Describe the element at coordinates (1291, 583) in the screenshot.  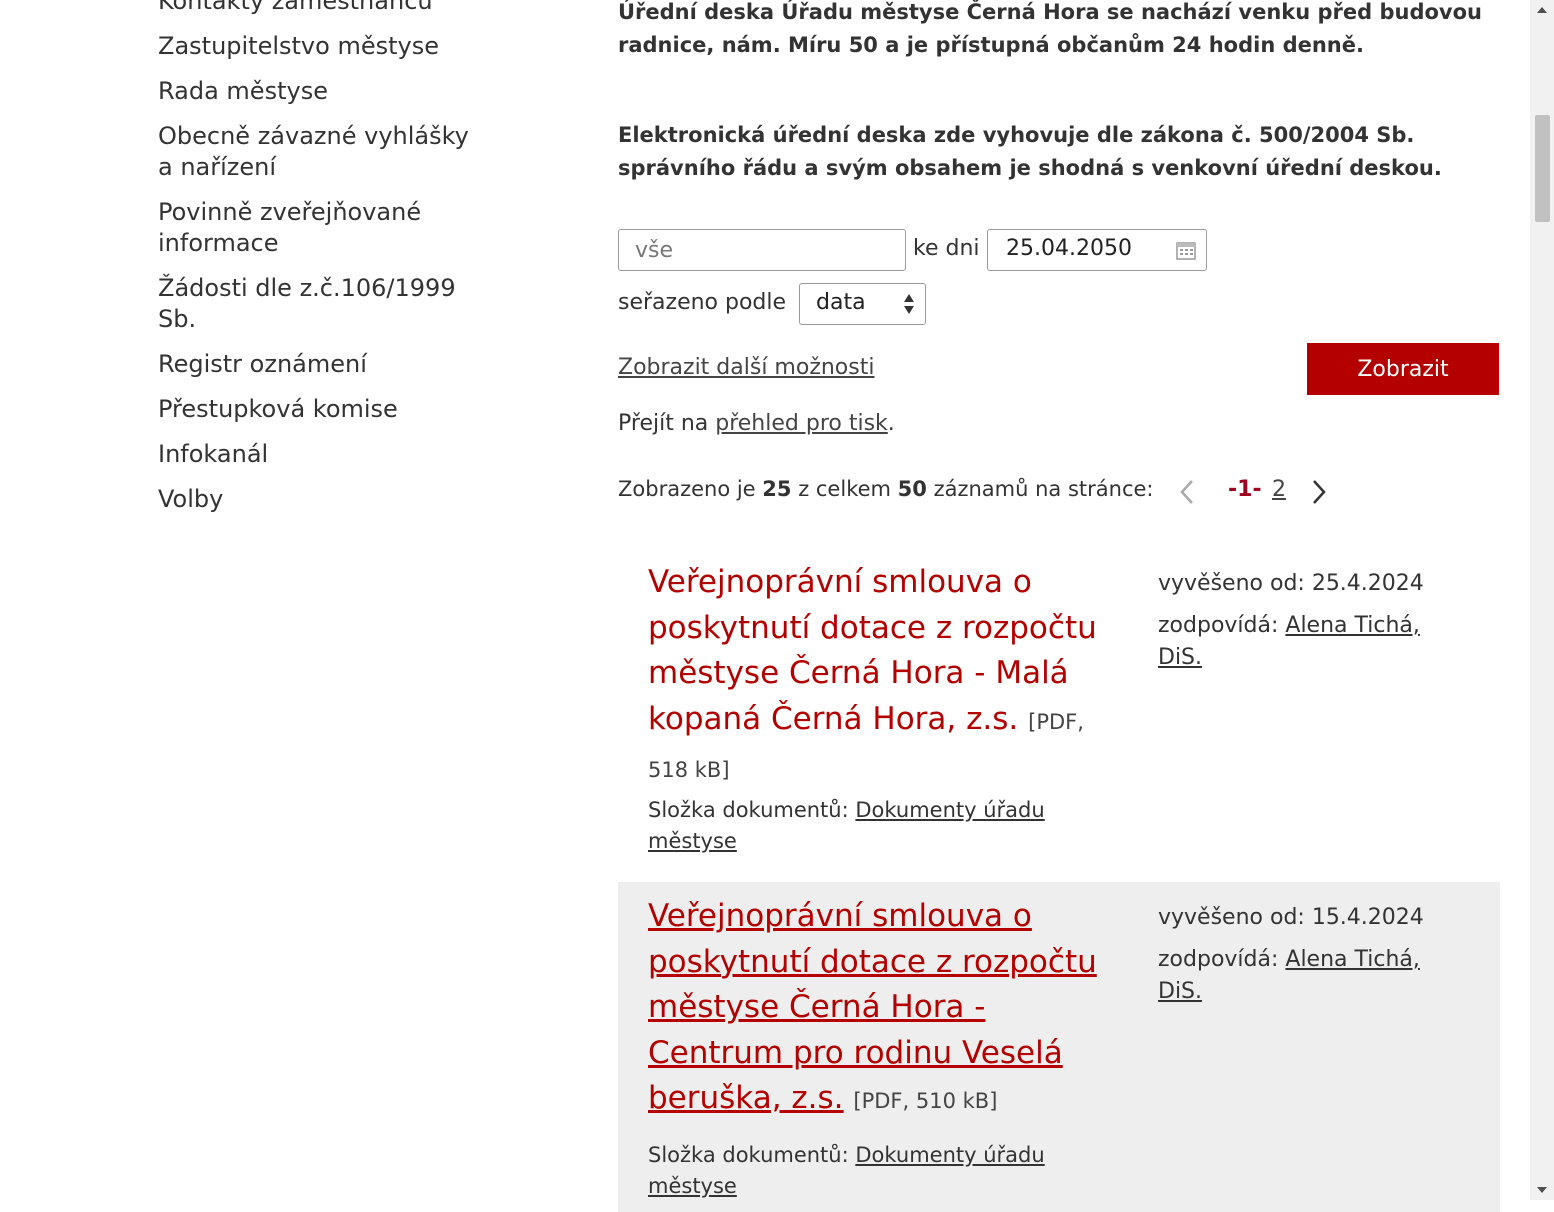
I see `posted-date: vyvěšeno od: 25.4.2024` at that location.